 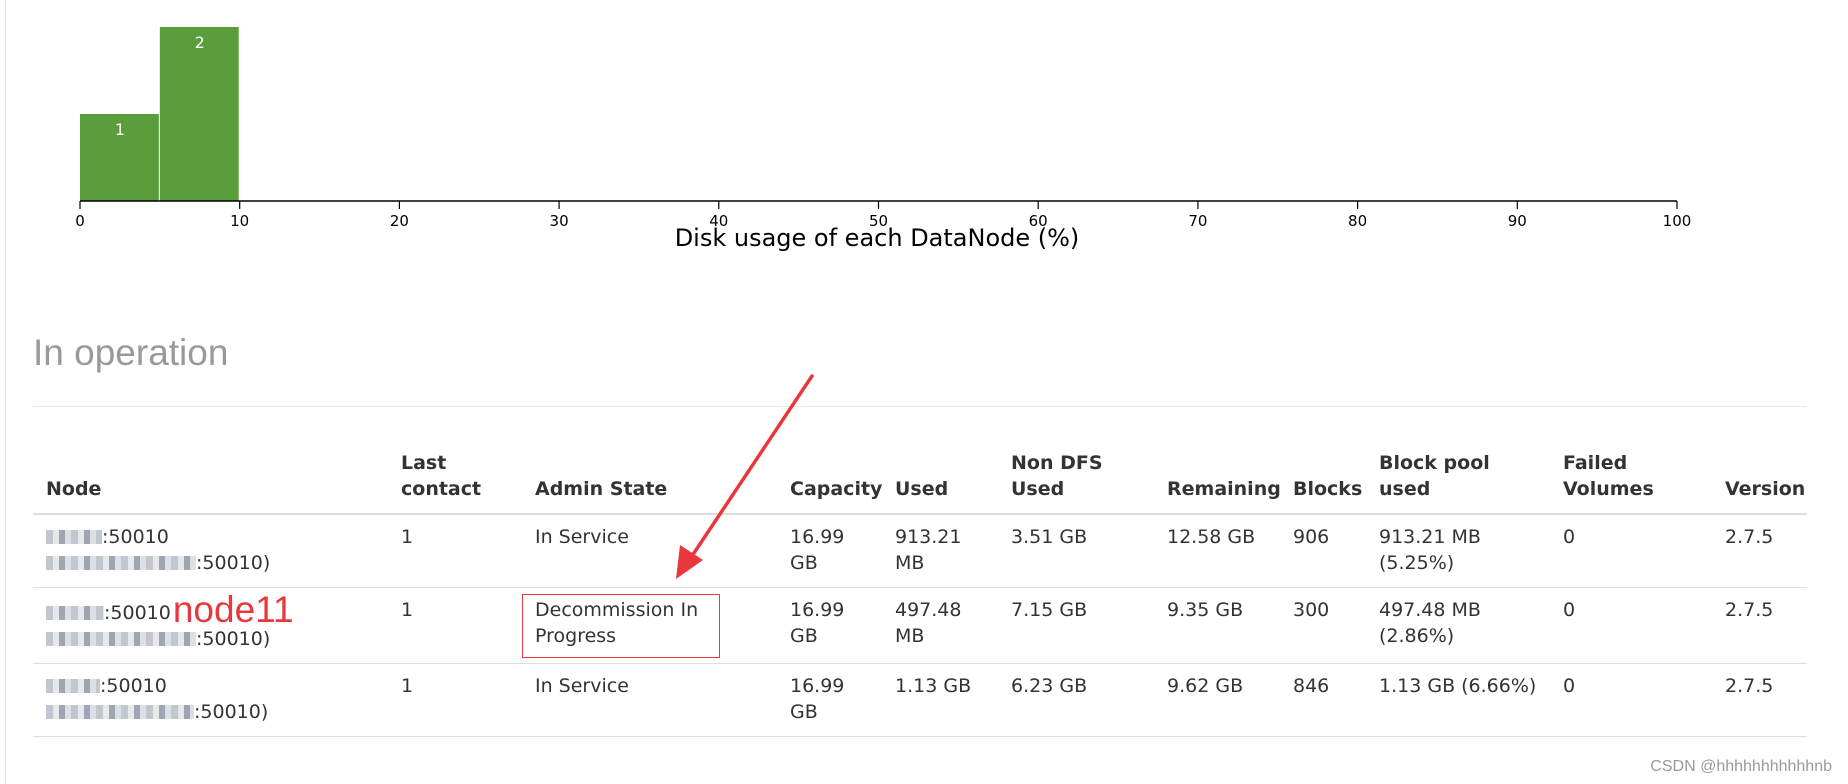 What do you see at coordinates (1458, 478) in the screenshot?
I see `header-block-pool-used: Block pool used` at bounding box center [1458, 478].